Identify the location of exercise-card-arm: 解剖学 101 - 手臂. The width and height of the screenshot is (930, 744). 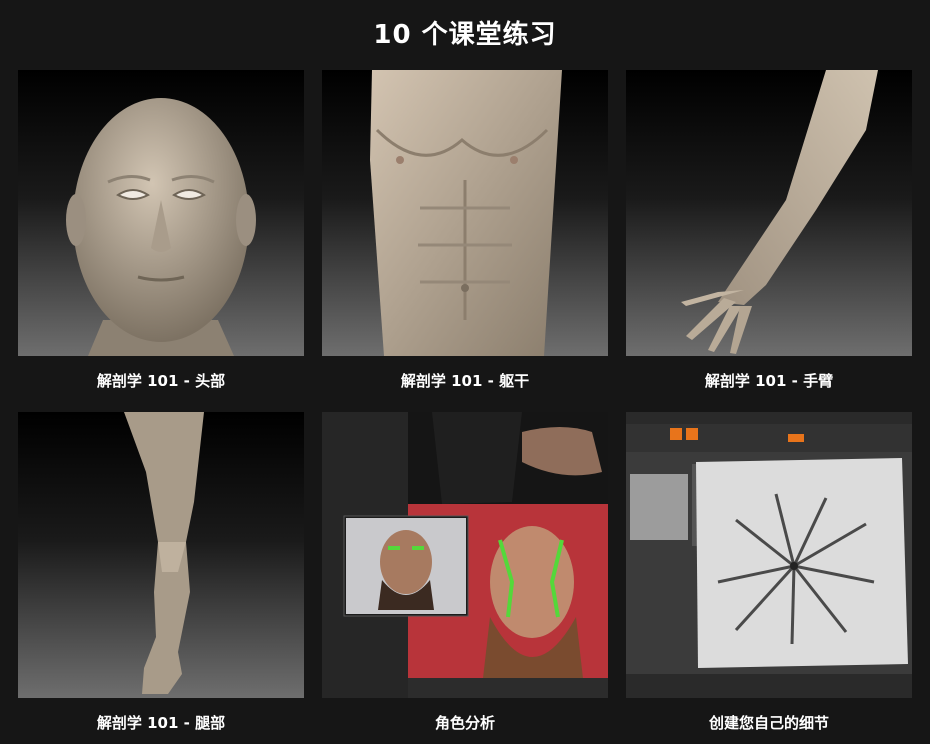
(769, 230).